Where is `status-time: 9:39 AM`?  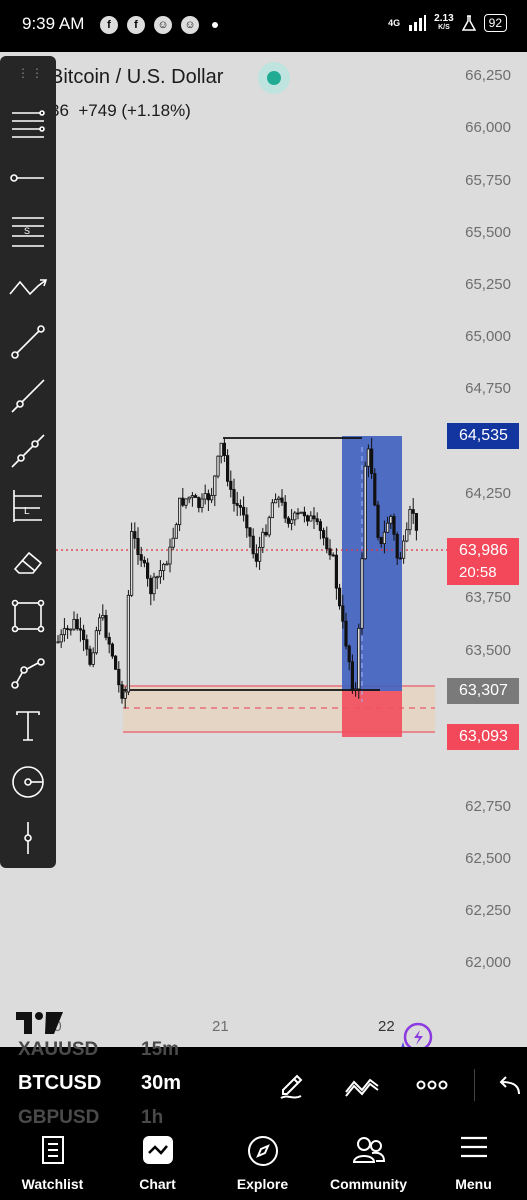
status-time: 9:39 AM is located at coordinates (53, 23).